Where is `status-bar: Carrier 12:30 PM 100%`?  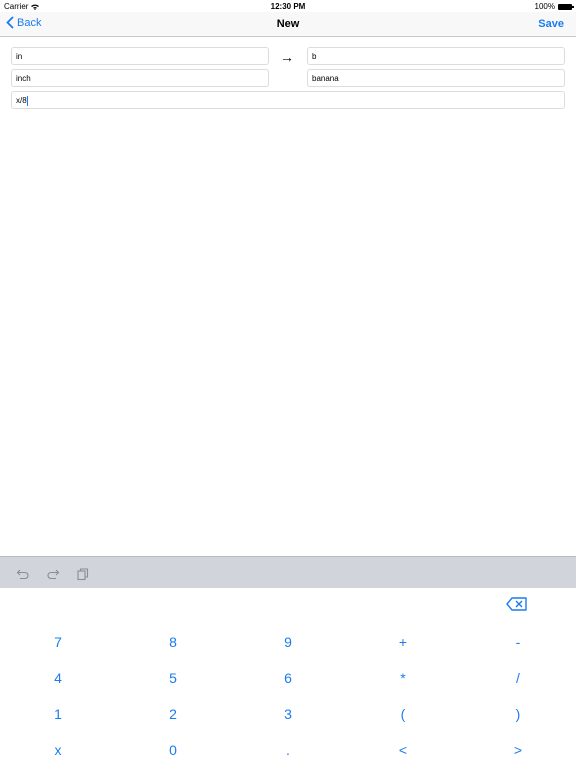 status-bar: Carrier 12:30 PM 100% is located at coordinates (288, 6).